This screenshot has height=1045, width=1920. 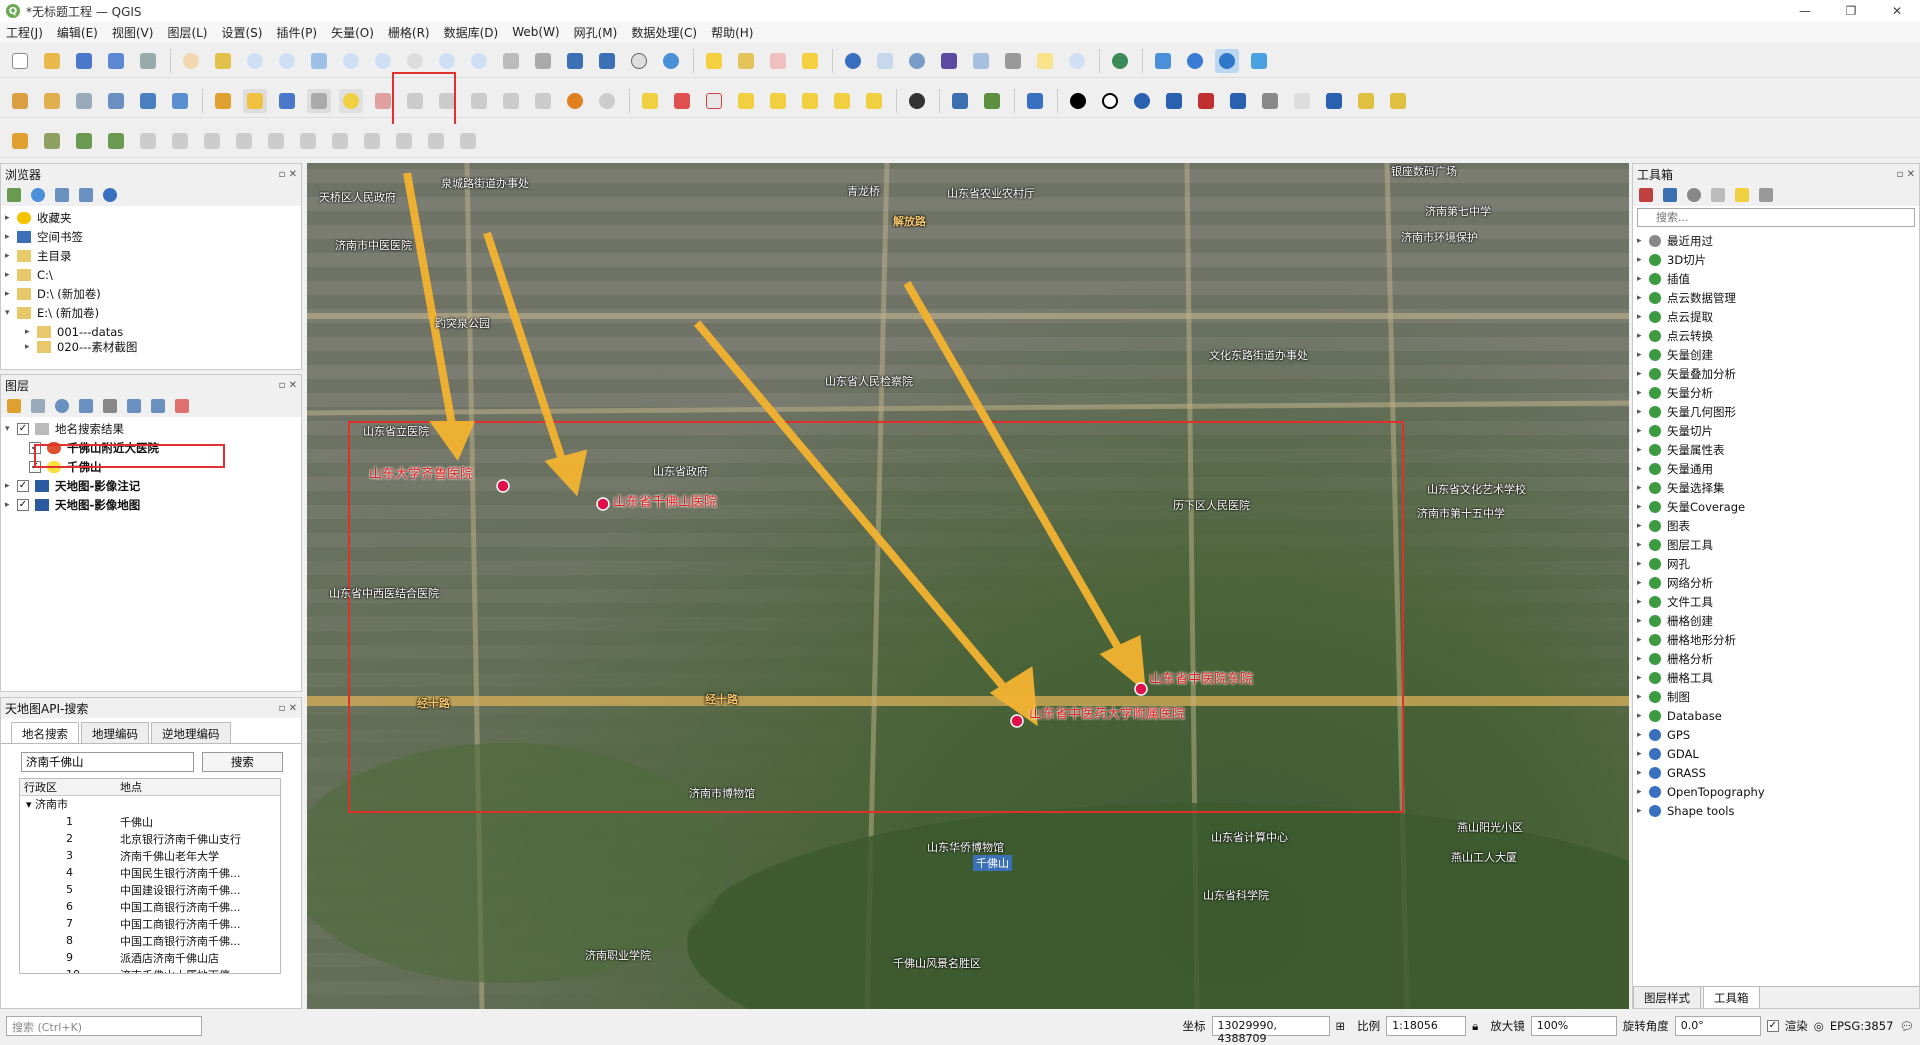 What do you see at coordinates (148, 101) in the screenshot?
I see `add-raster-icon` at bounding box center [148, 101].